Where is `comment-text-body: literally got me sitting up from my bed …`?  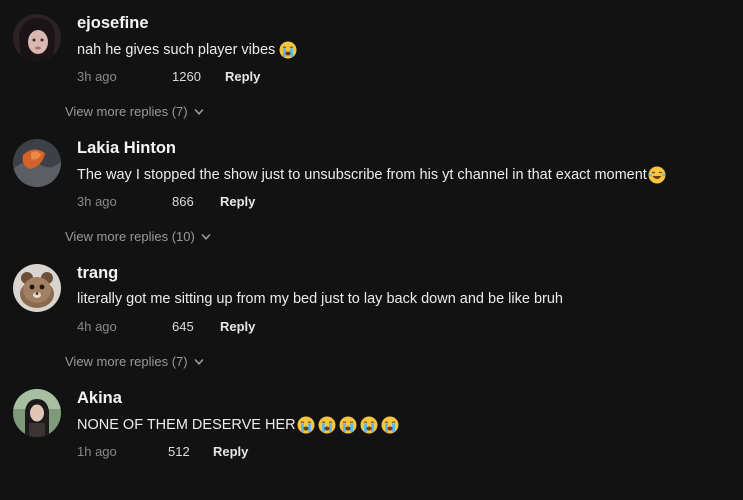 comment-text-body: literally got me sitting up from my bed … is located at coordinates (320, 299).